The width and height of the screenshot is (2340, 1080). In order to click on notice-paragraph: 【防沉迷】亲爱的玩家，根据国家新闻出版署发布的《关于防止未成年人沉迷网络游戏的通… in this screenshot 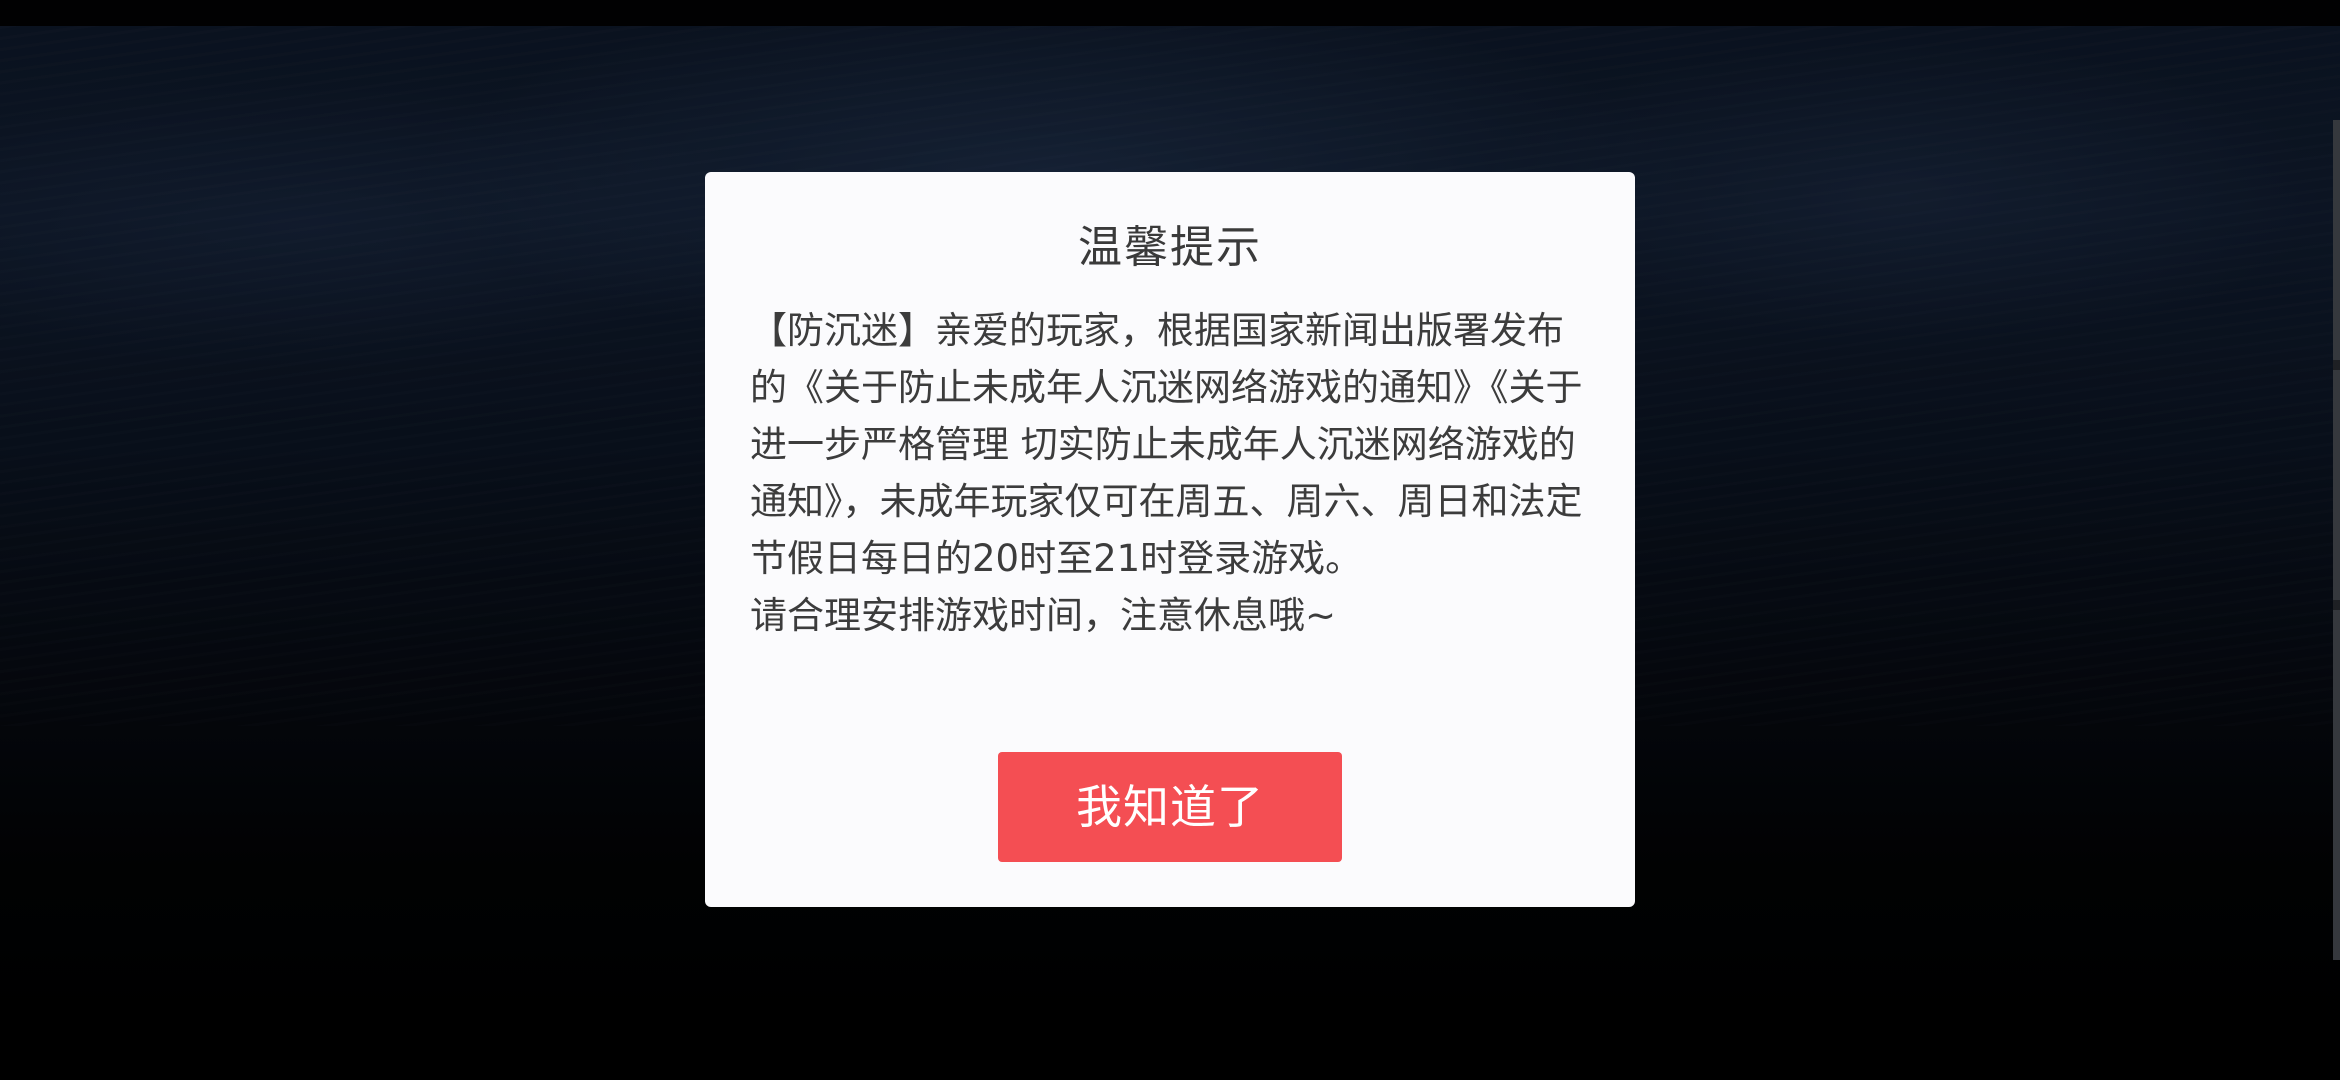, I will do `click(1166, 444)`.